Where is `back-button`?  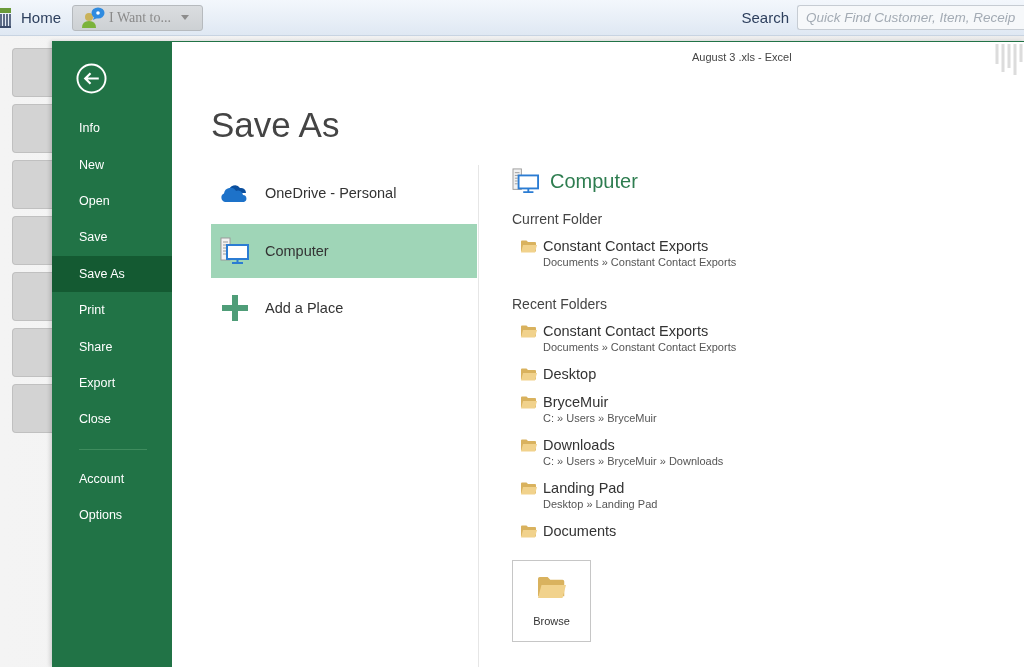 back-button is located at coordinates (91, 78).